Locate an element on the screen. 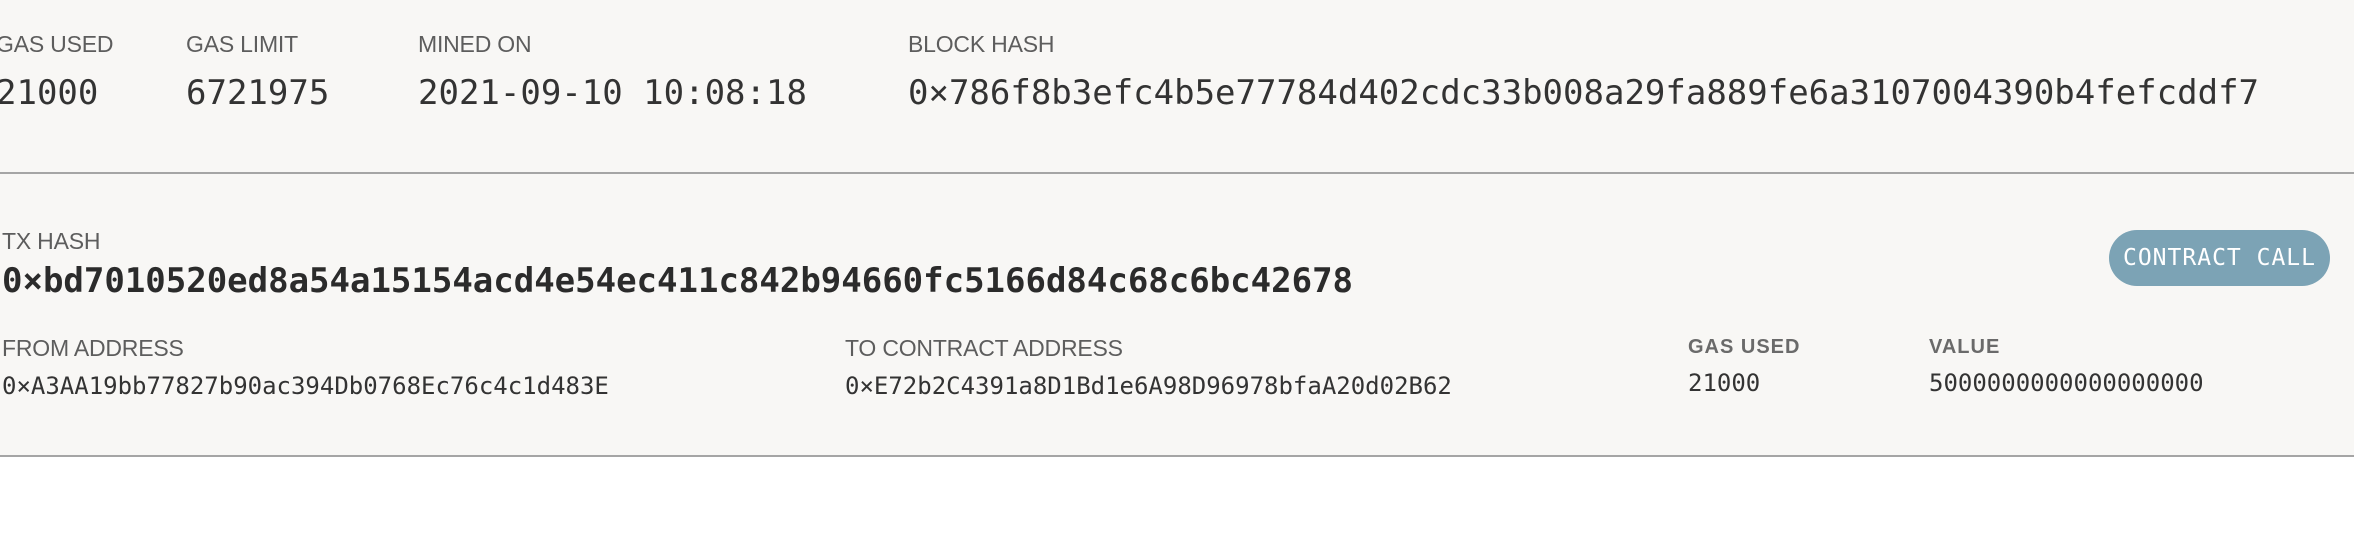 Image resolution: width=2354 pixels, height=554 pixels. tx-value-field: VALUE 5000000000000000000 is located at coordinates (2066, 366).